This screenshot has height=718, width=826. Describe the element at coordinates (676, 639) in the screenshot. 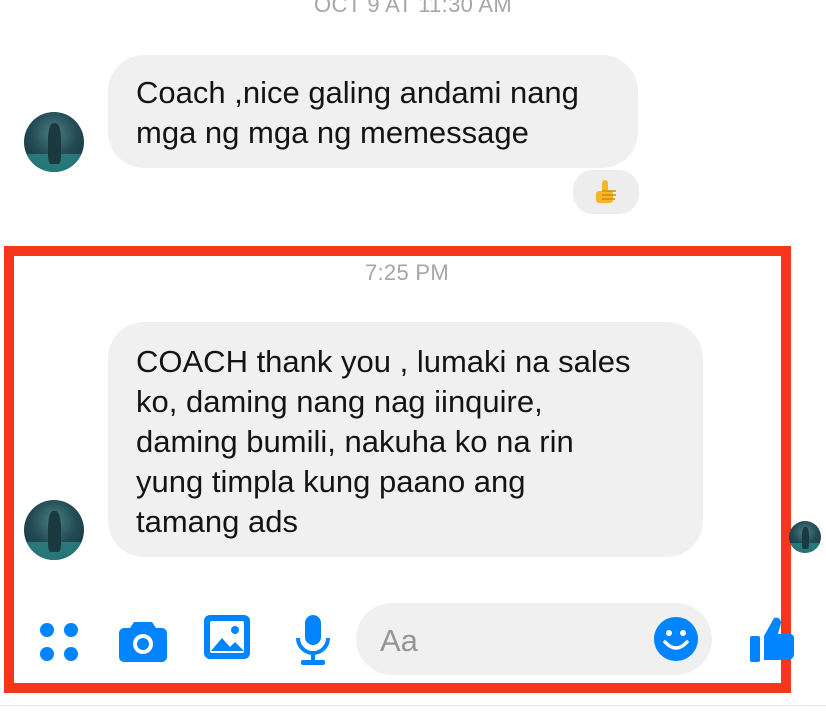

I see `emoji-icon` at that location.